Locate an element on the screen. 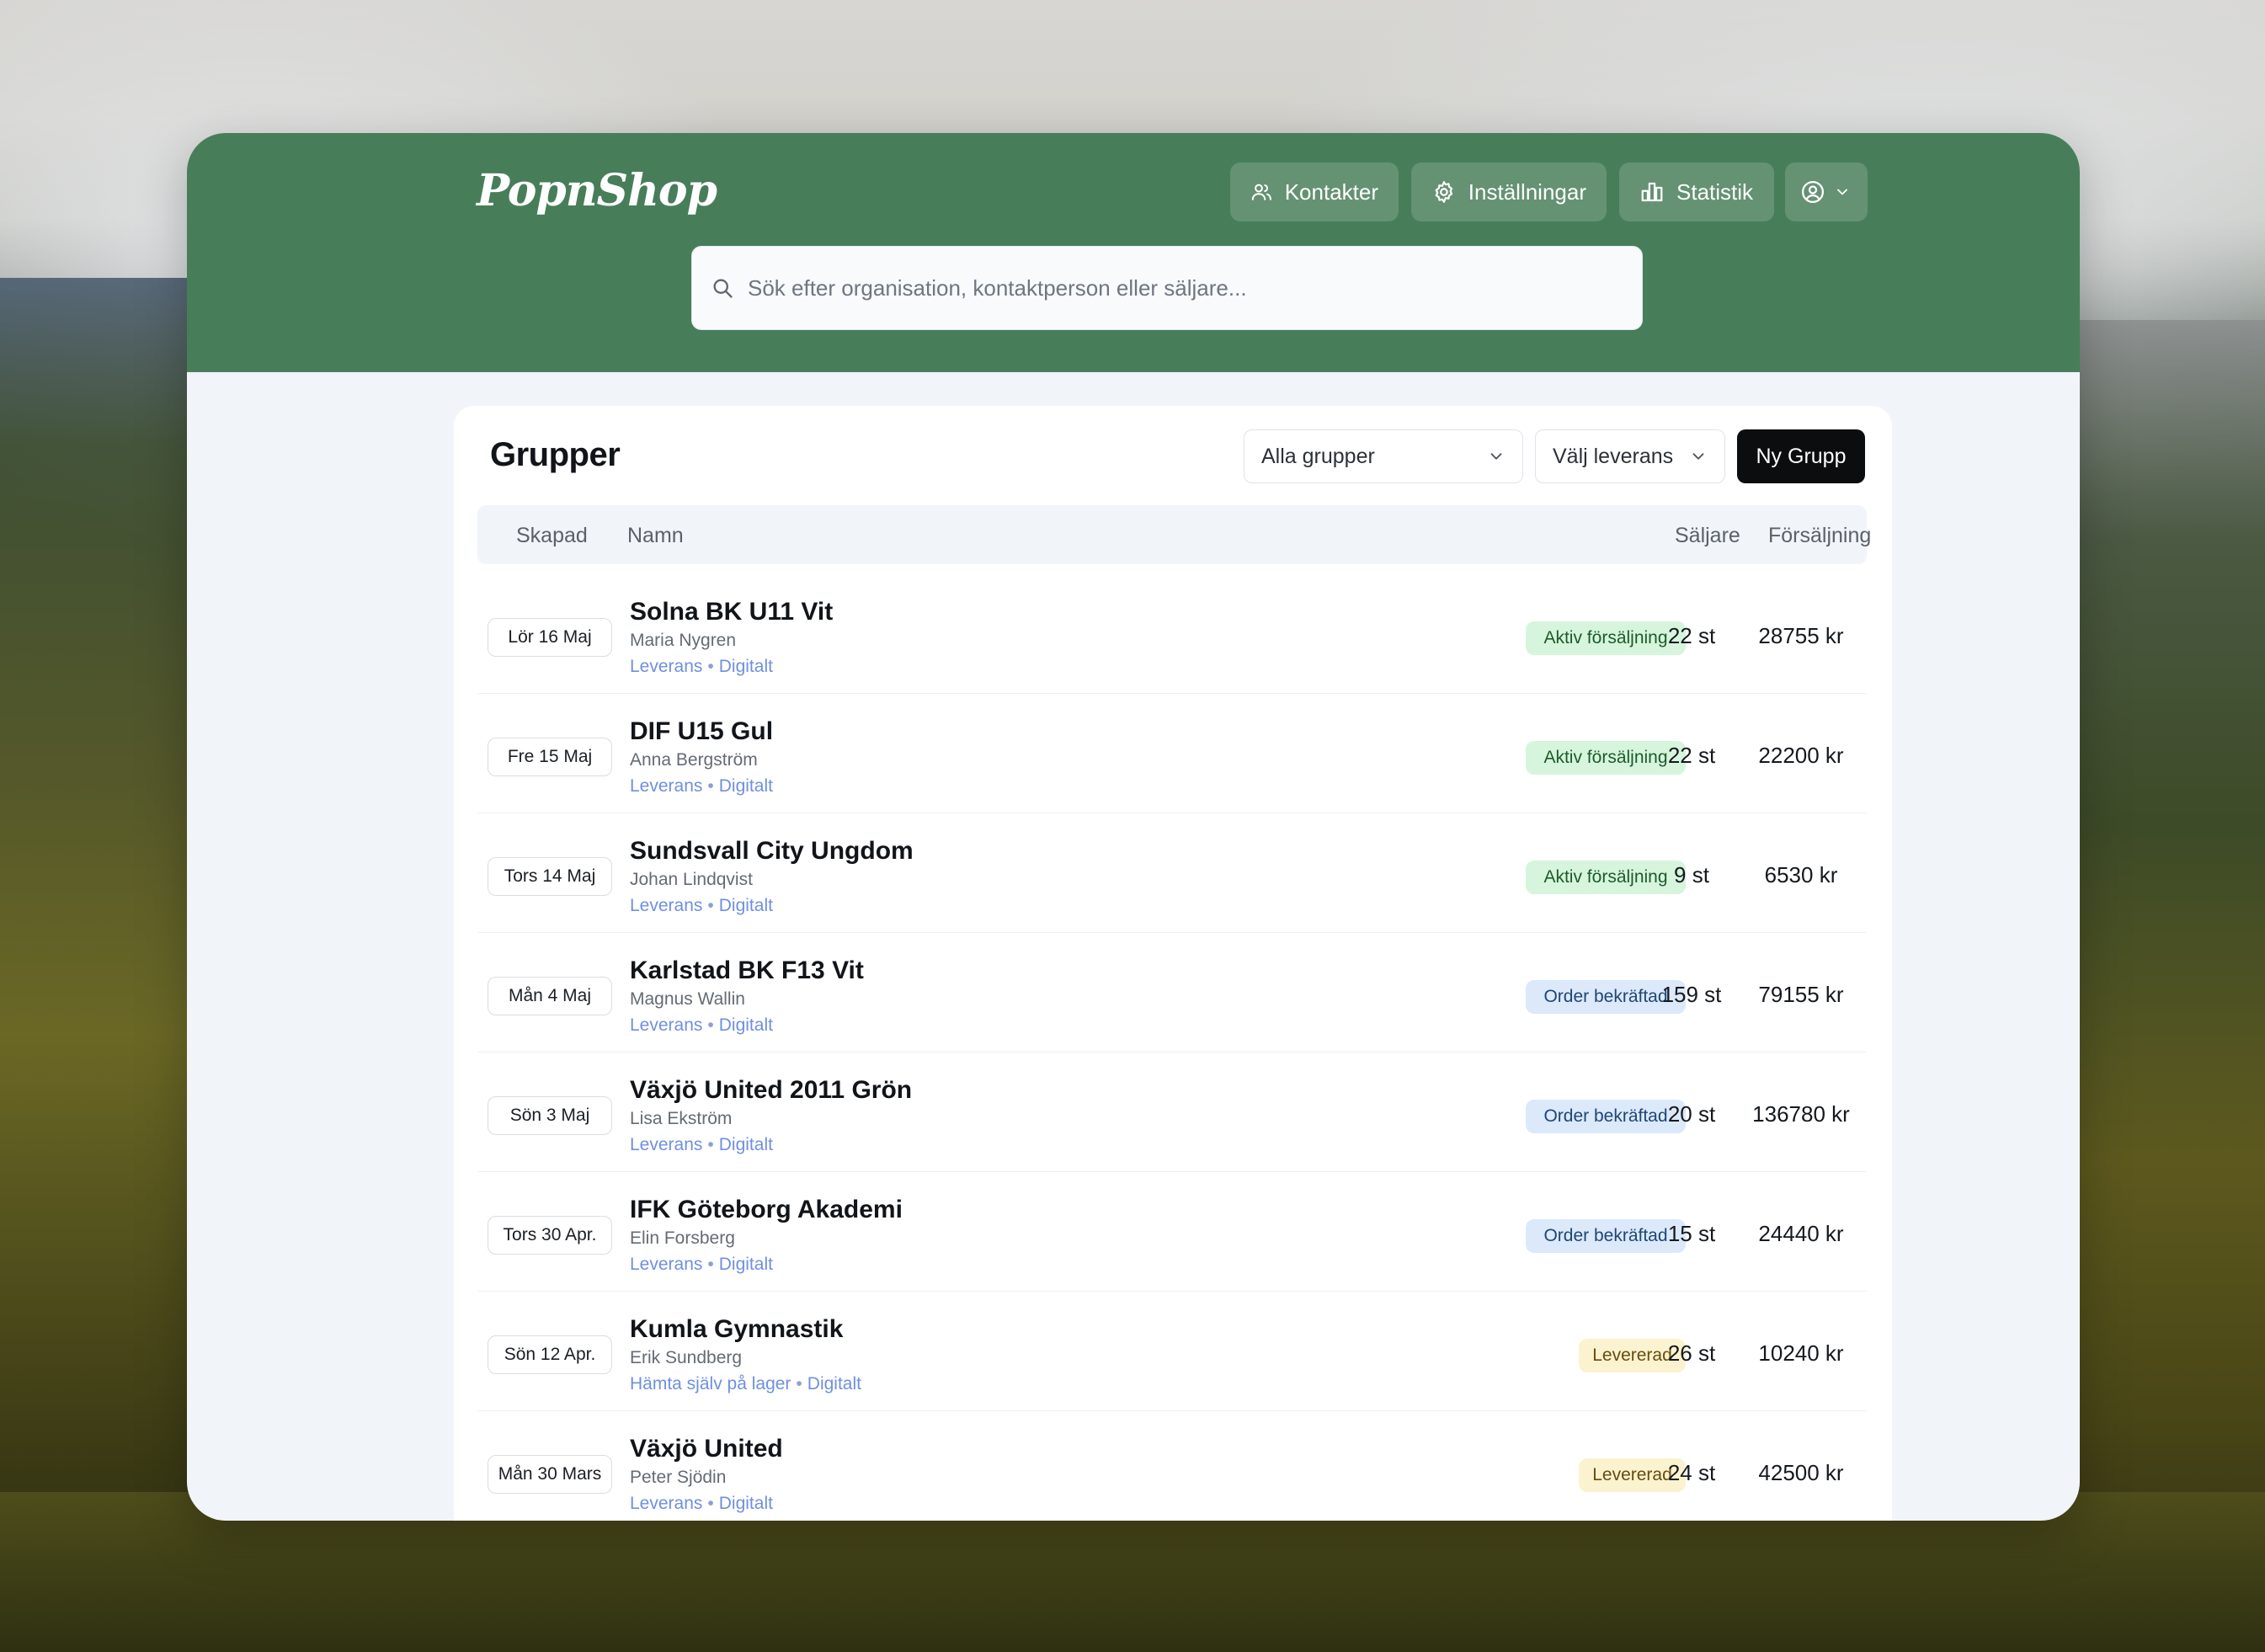 The height and width of the screenshot is (1652, 2265). search-bar is located at coordinates (1167, 288).